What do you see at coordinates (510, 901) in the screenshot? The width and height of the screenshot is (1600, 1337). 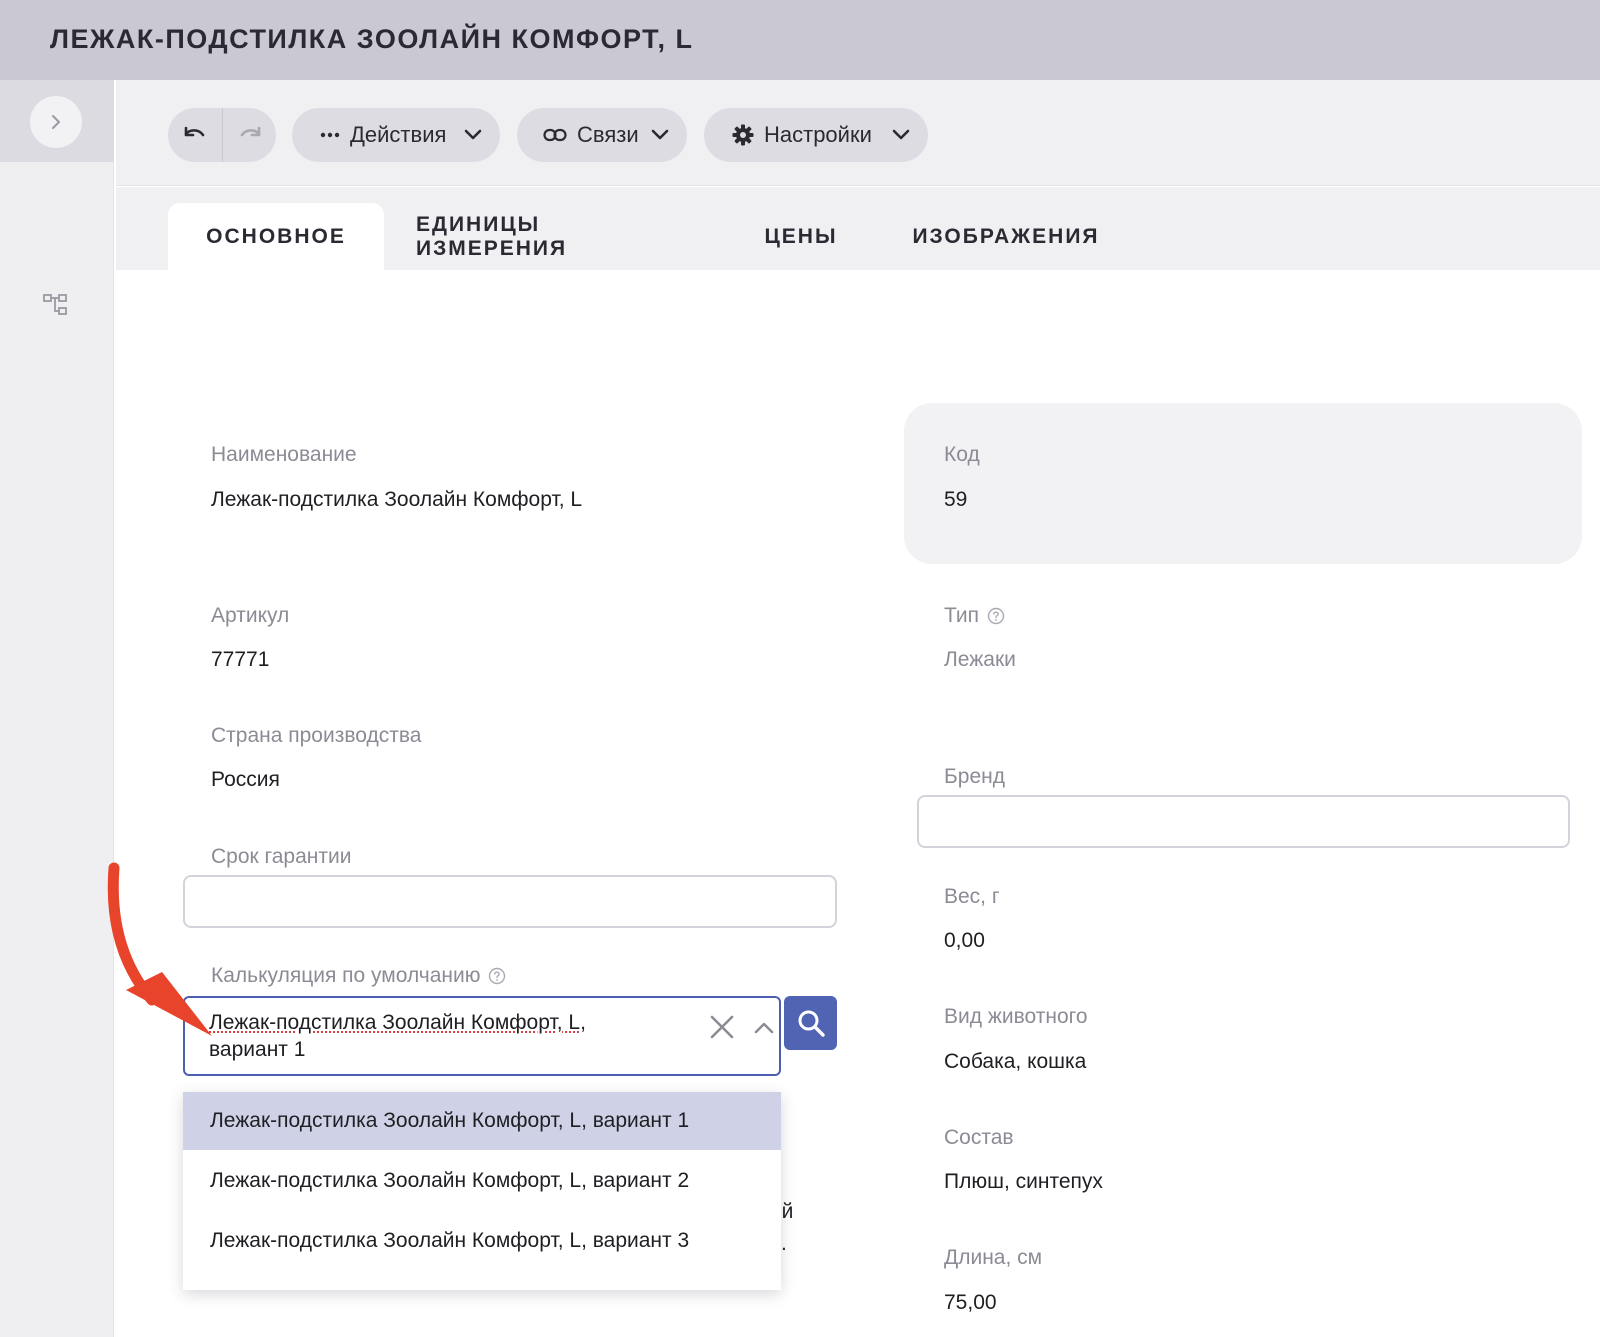 I see `warranty-input` at bounding box center [510, 901].